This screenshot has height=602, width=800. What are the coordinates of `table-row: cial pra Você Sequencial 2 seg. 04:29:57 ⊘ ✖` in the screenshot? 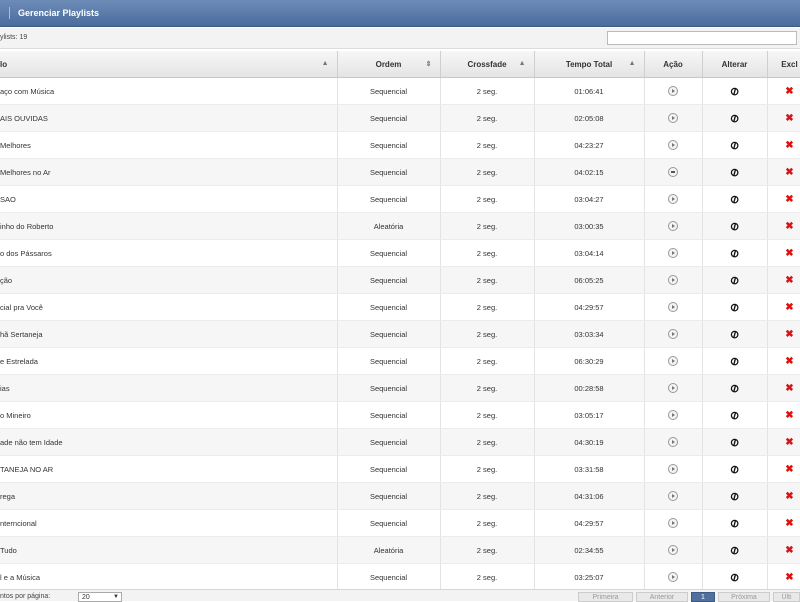 It's located at (400, 307).